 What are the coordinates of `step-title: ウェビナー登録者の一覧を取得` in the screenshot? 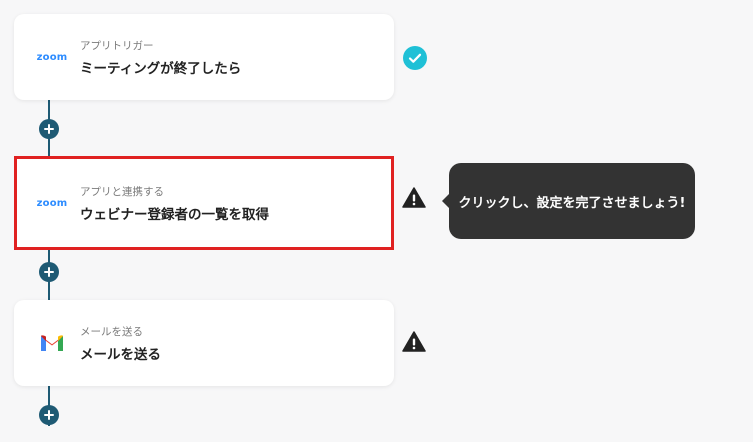 It's located at (174, 214).